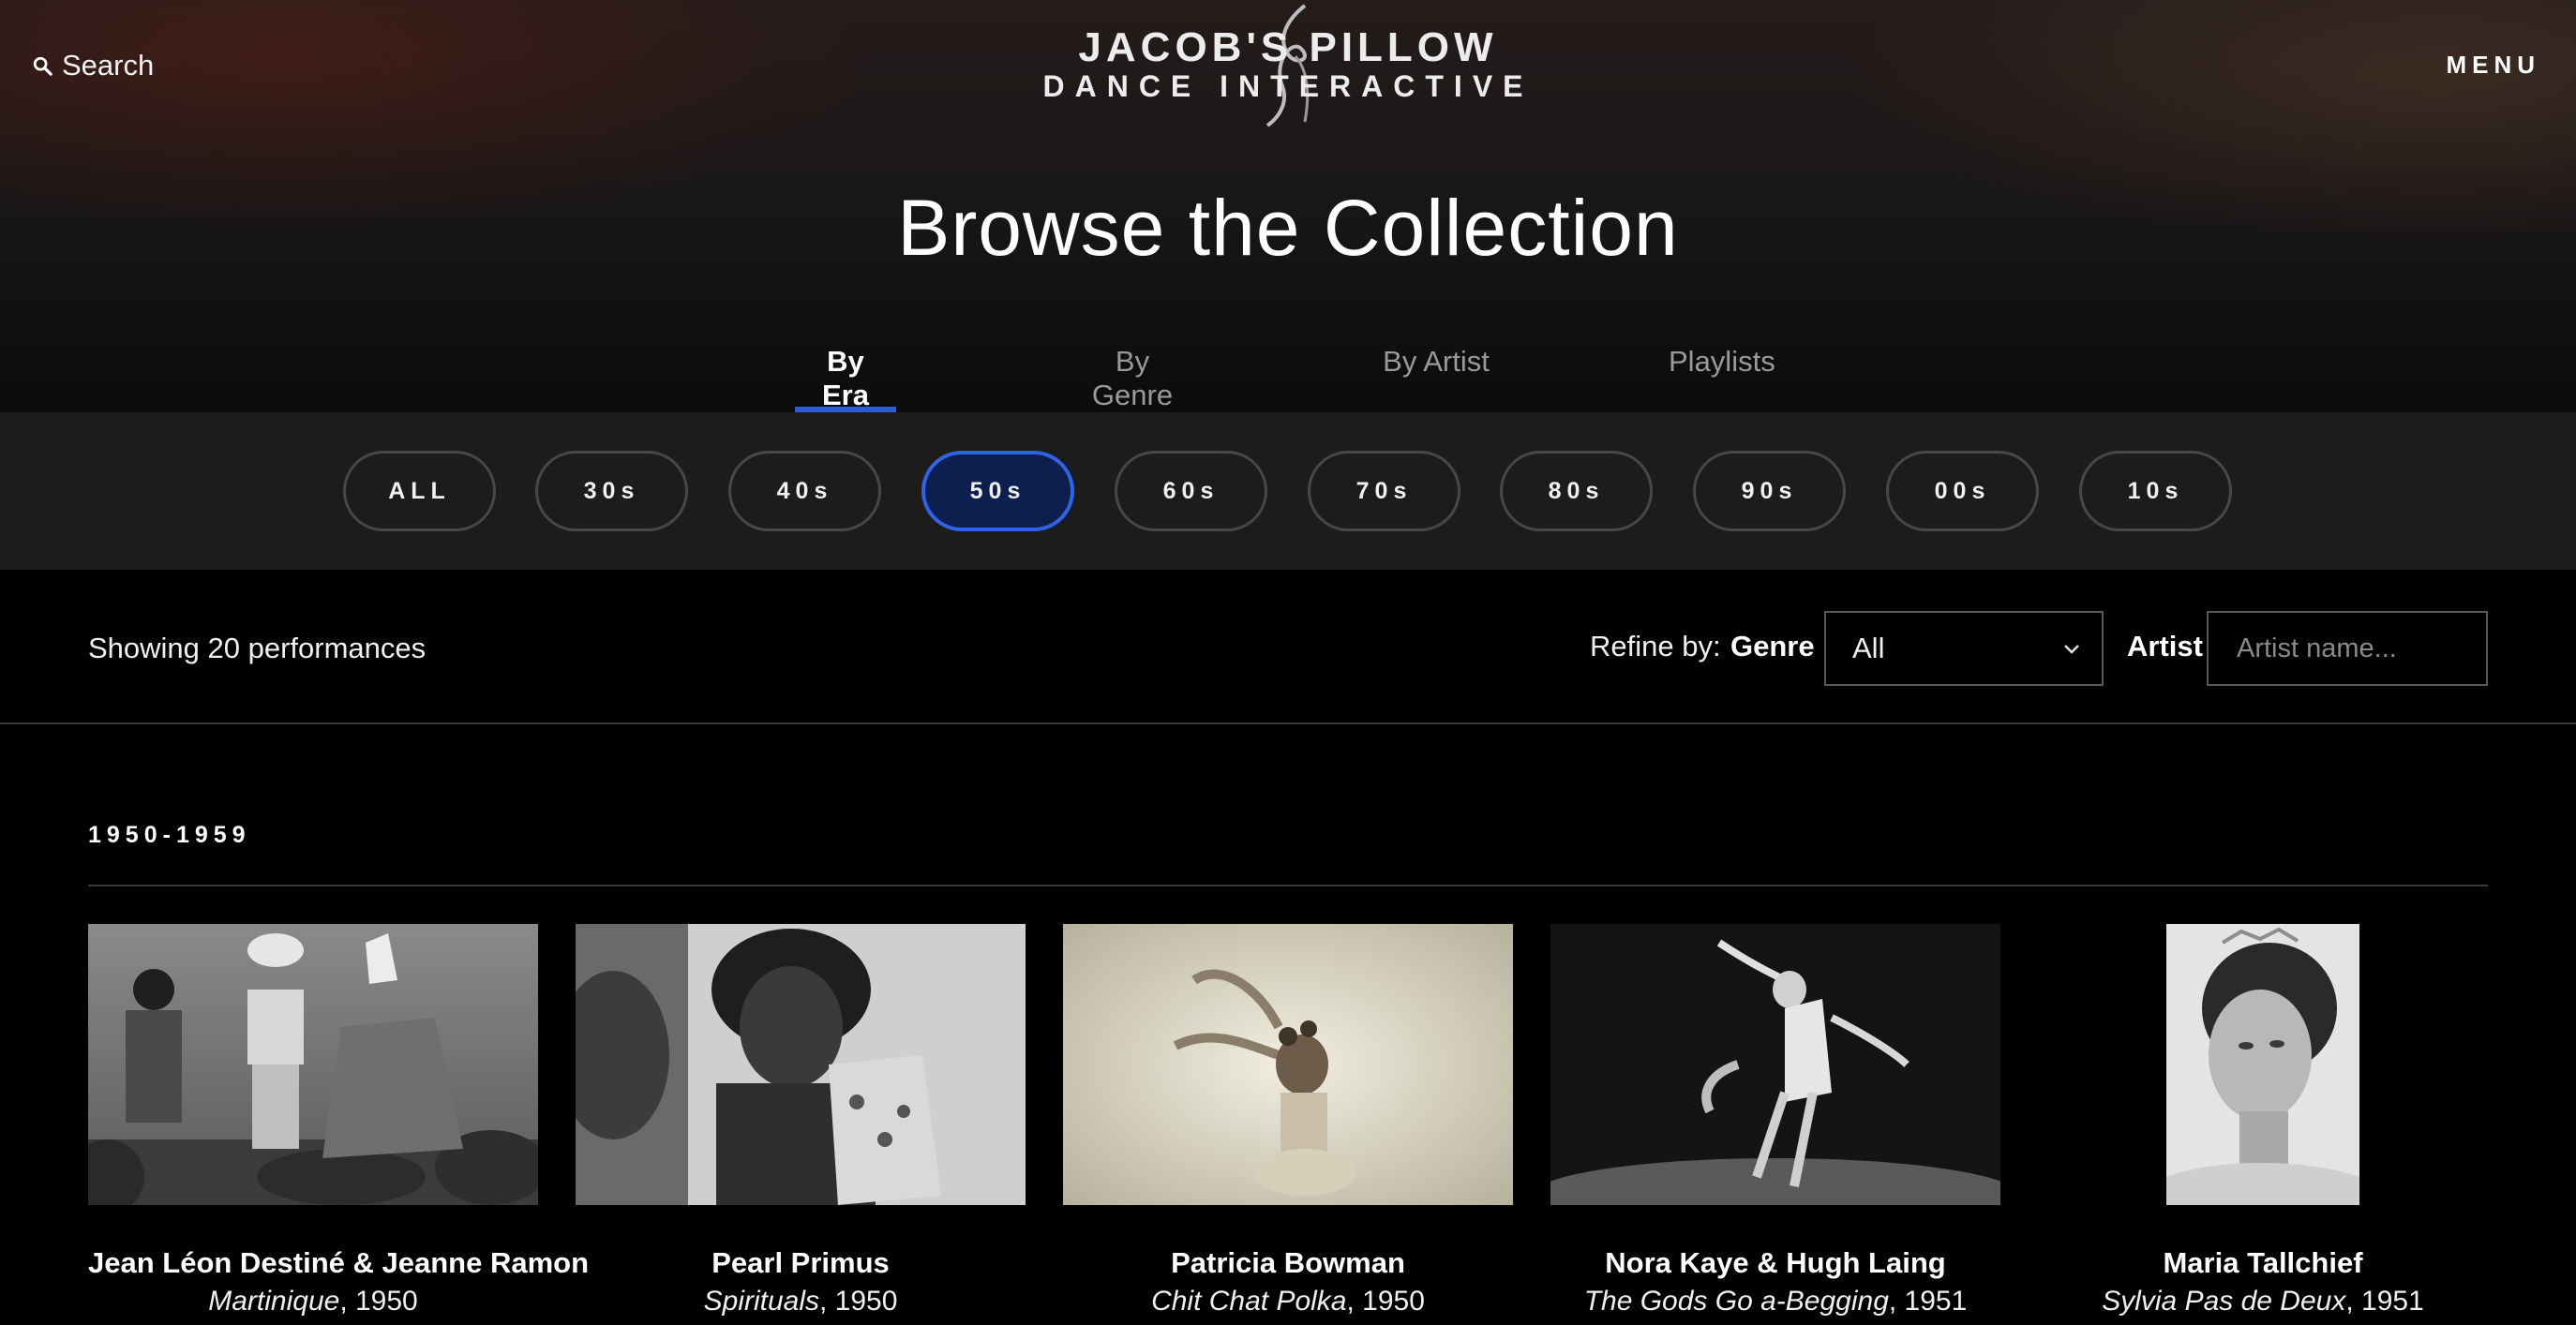  What do you see at coordinates (1656, 646) in the screenshot?
I see `refine-label: Refine by:` at bounding box center [1656, 646].